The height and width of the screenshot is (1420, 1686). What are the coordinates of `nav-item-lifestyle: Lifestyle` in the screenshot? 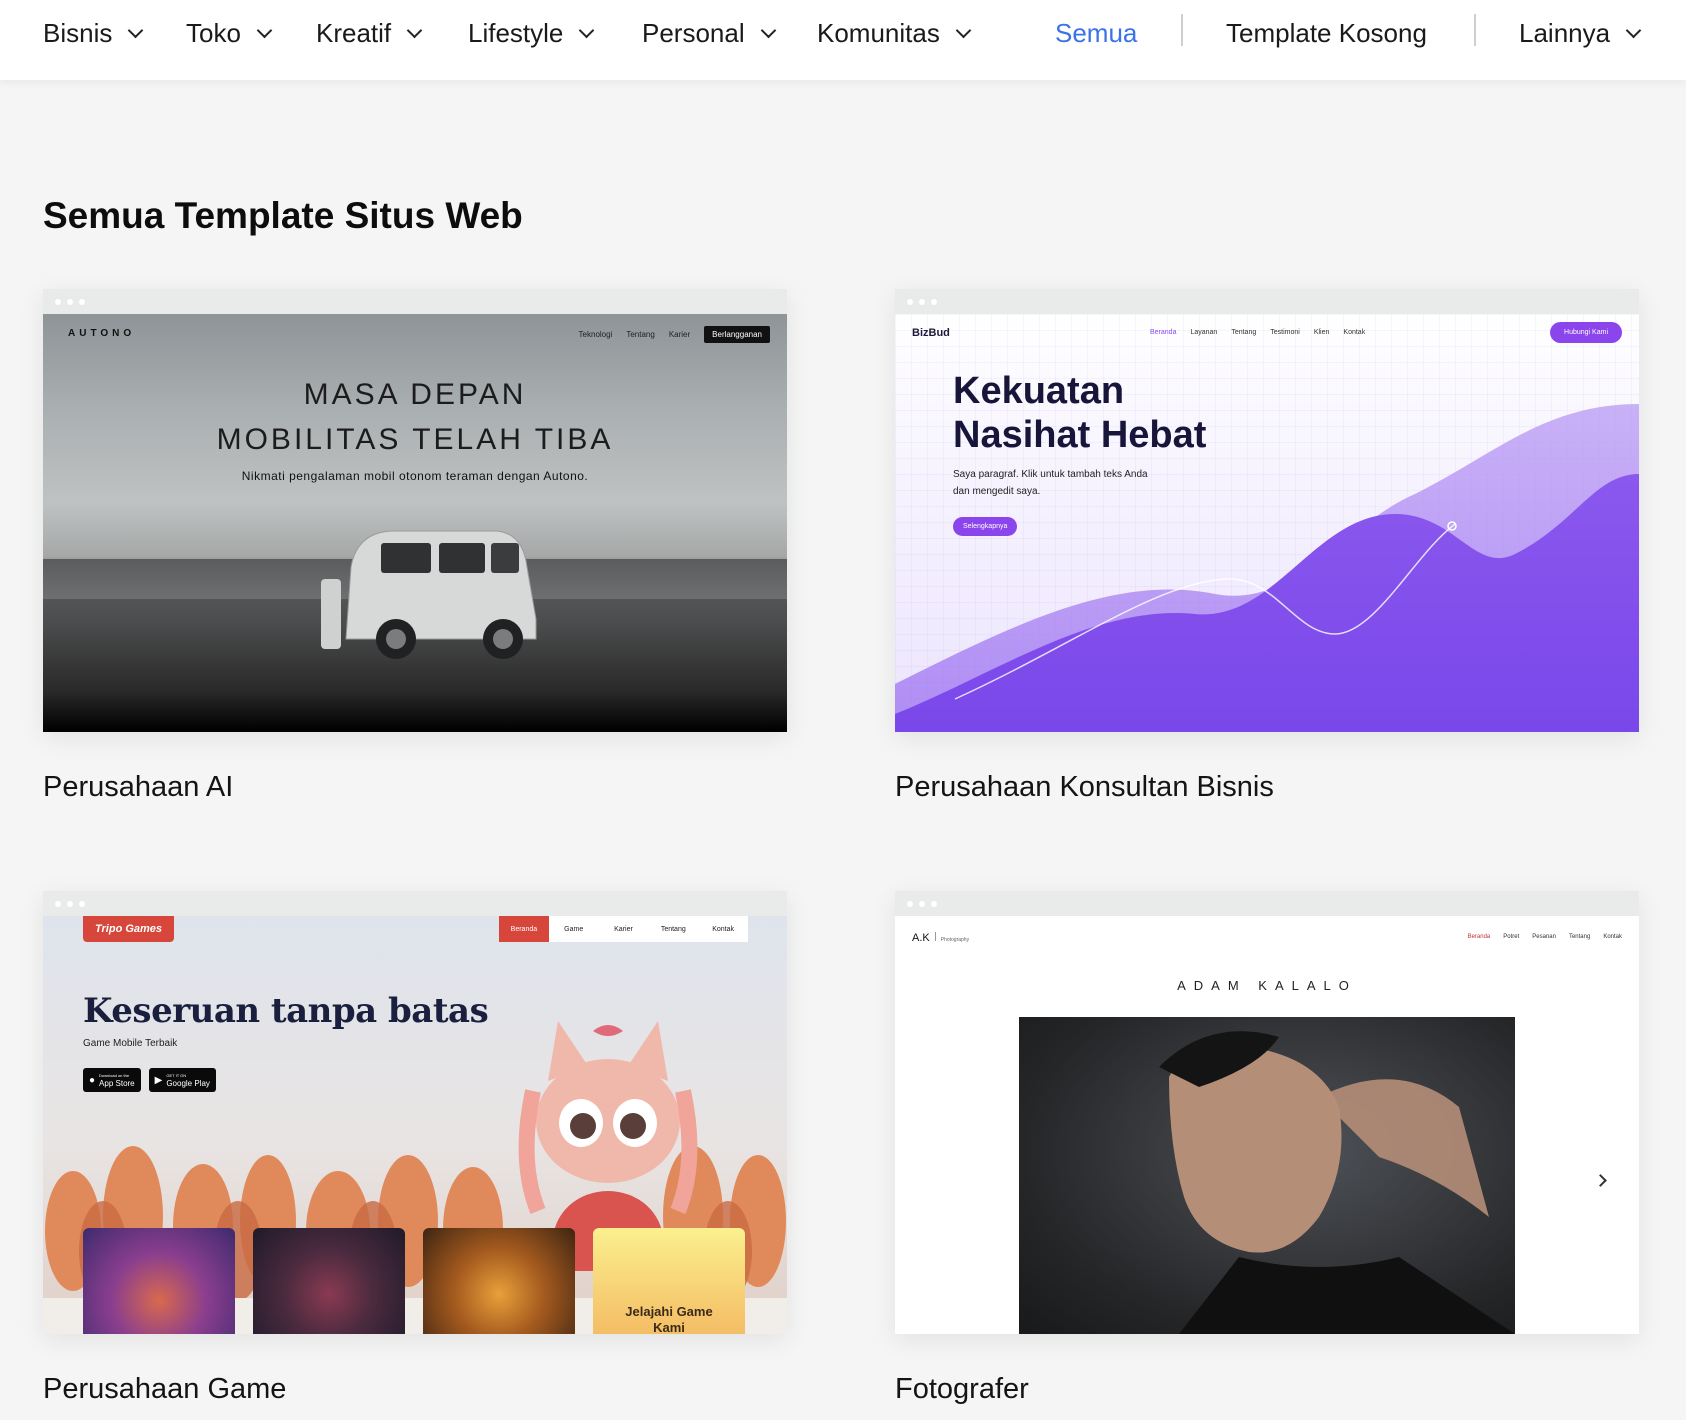 It's located at (531, 33).